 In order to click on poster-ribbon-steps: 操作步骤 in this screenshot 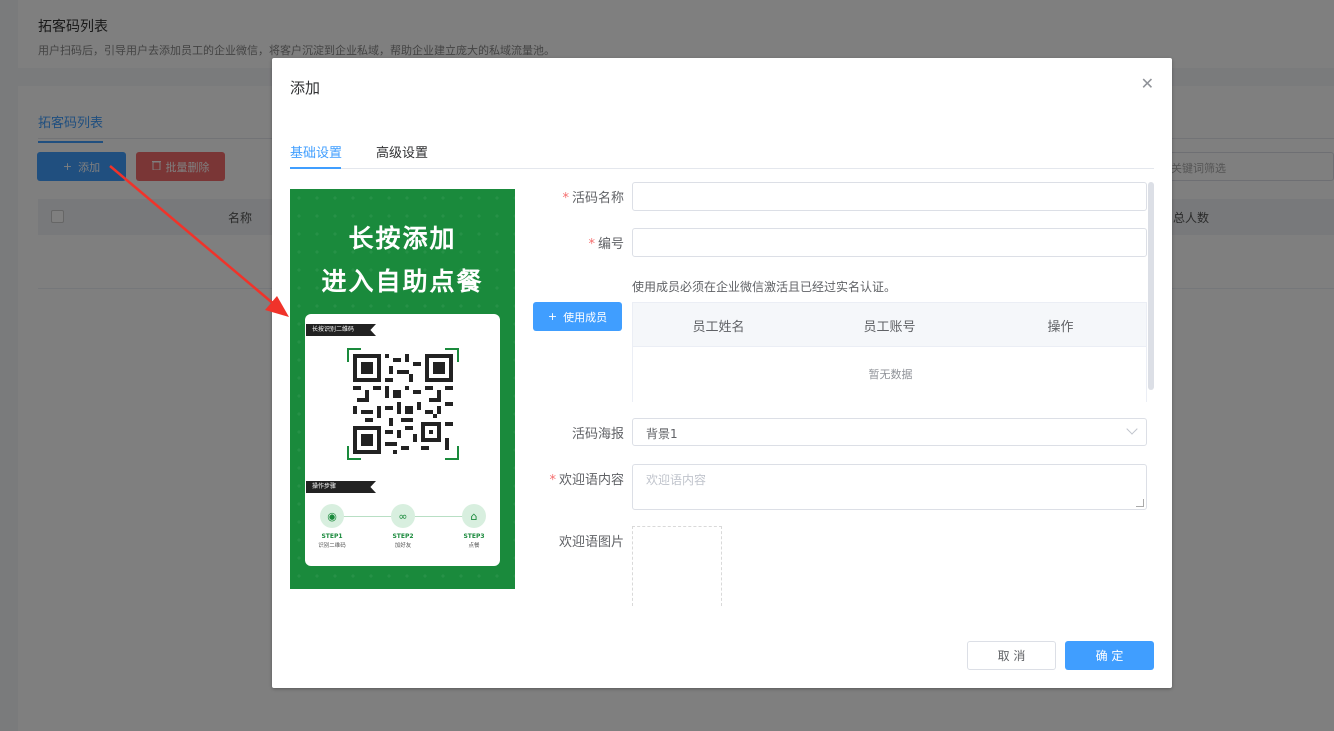, I will do `click(341, 487)`.